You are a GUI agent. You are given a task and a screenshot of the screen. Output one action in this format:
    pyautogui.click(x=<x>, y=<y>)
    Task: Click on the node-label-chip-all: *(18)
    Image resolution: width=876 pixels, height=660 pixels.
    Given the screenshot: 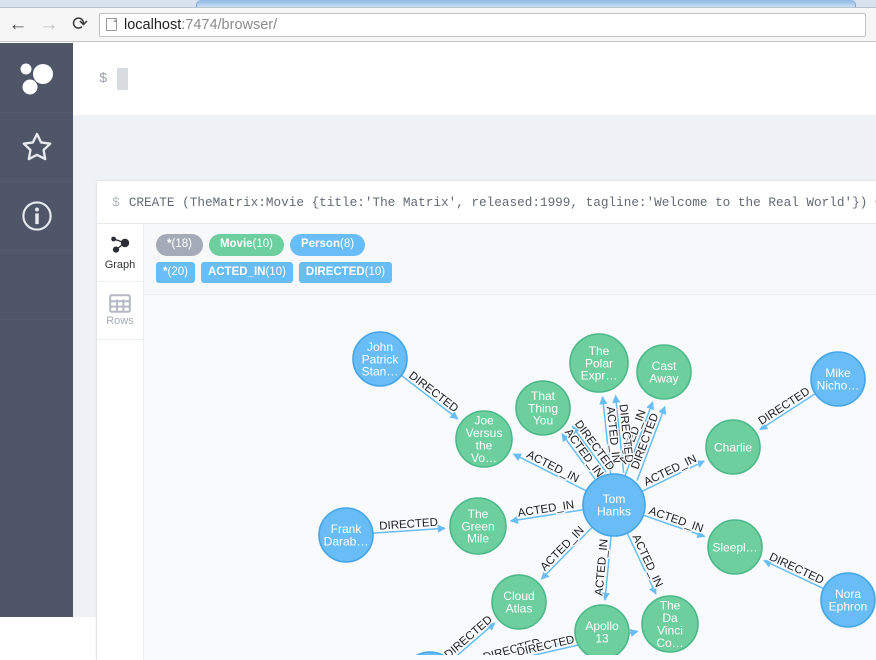 What is the action you would take?
    pyautogui.click(x=179, y=245)
    